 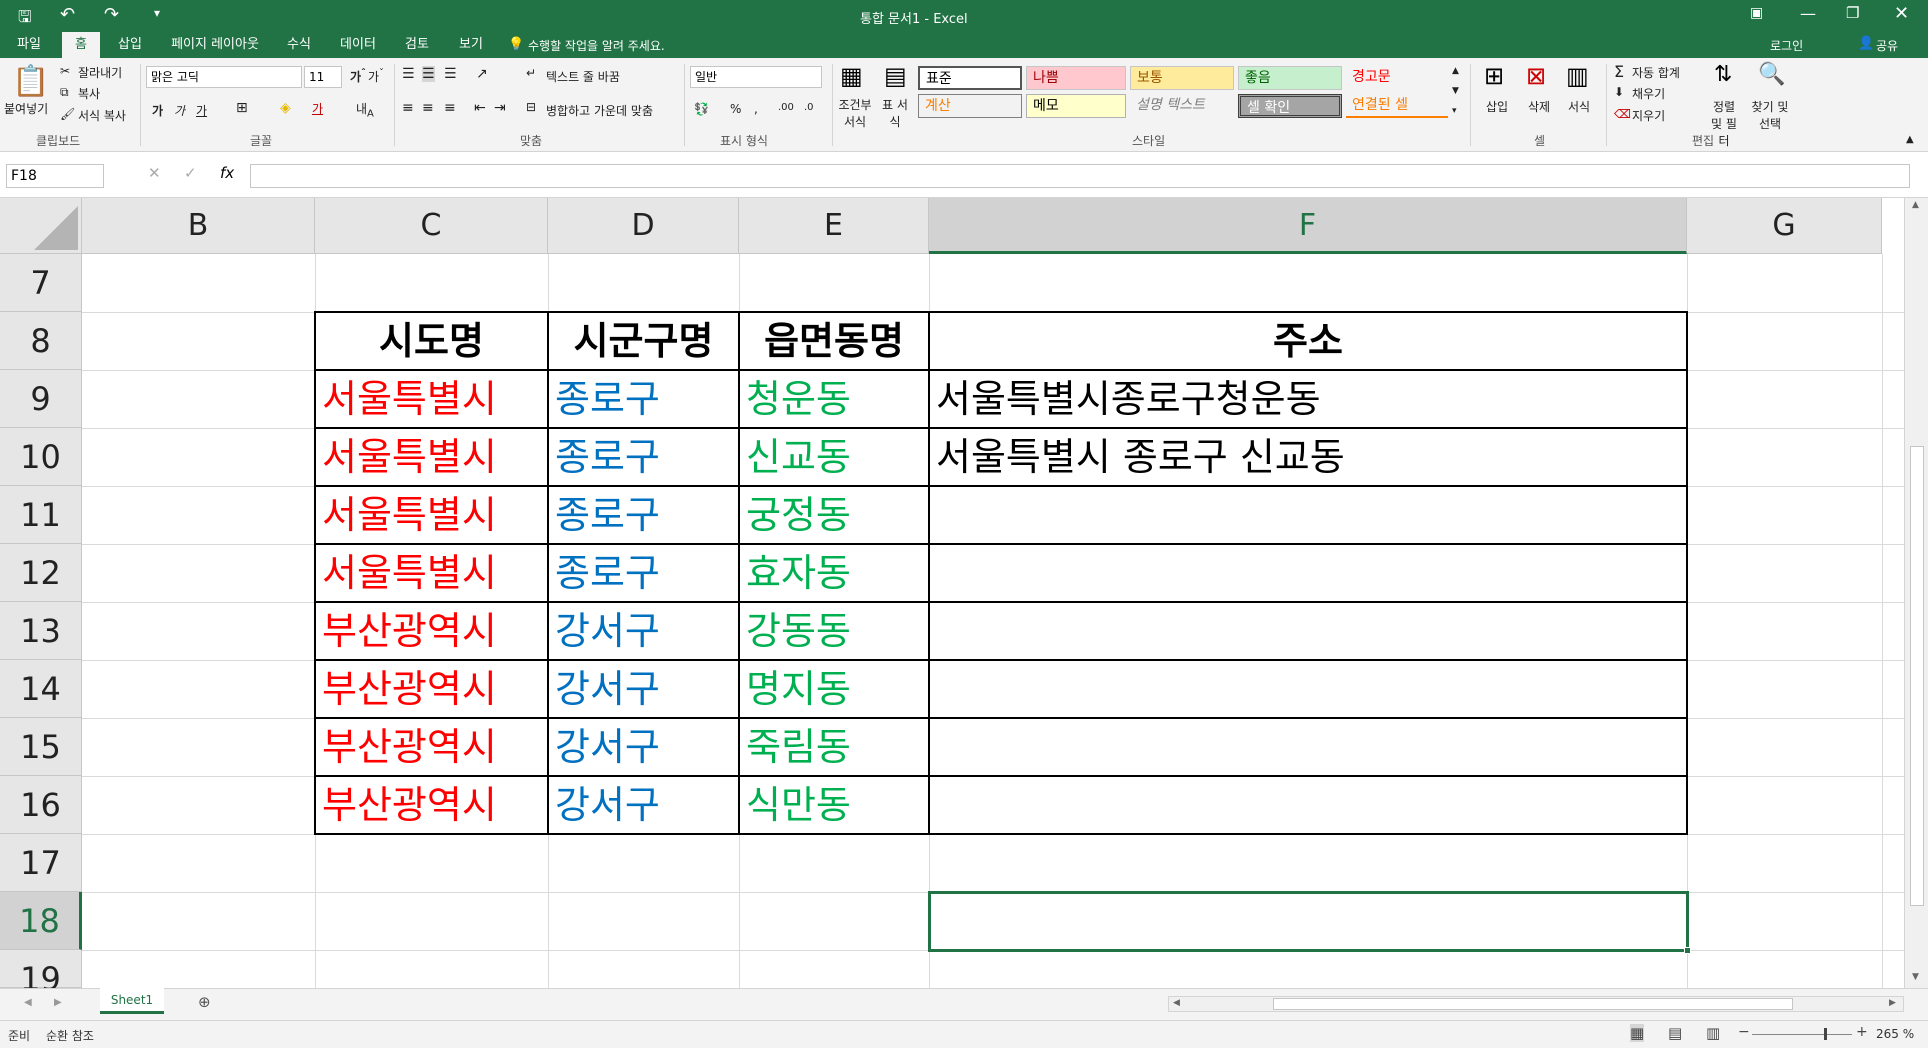 What do you see at coordinates (531, 73) in the screenshot?
I see `wrap-text-icon: ↵` at bounding box center [531, 73].